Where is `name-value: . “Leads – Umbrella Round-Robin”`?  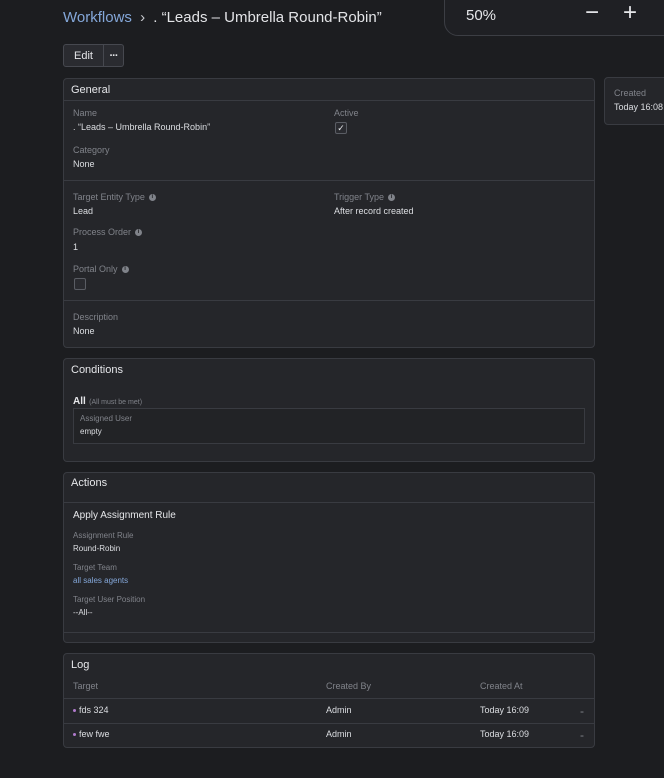
name-value: . “Leads – Umbrella Round-Robin” is located at coordinates (142, 127).